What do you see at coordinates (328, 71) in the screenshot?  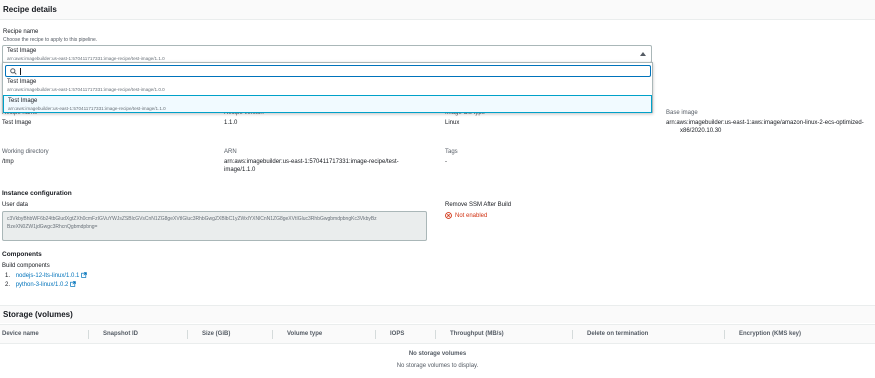 I see `recipe-search-input` at bounding box center [328, 71].